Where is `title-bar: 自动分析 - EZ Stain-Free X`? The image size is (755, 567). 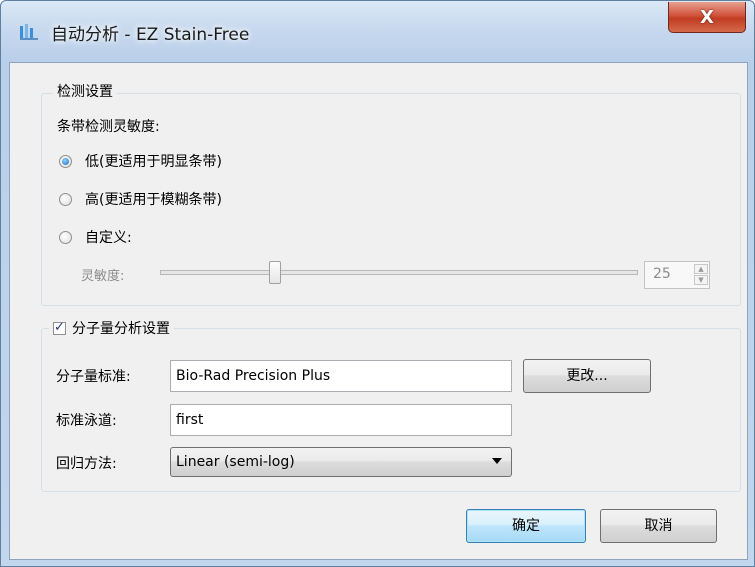
title-bar: 自动分析 - EZ Stain-Free X is located at coordinates (377, 32).